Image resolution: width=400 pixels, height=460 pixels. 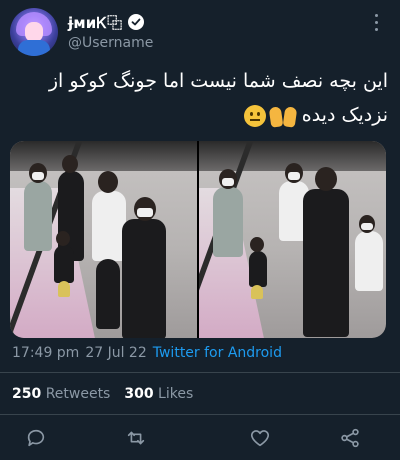 I want to click on retweet-icon, so click(x=136, y=438).